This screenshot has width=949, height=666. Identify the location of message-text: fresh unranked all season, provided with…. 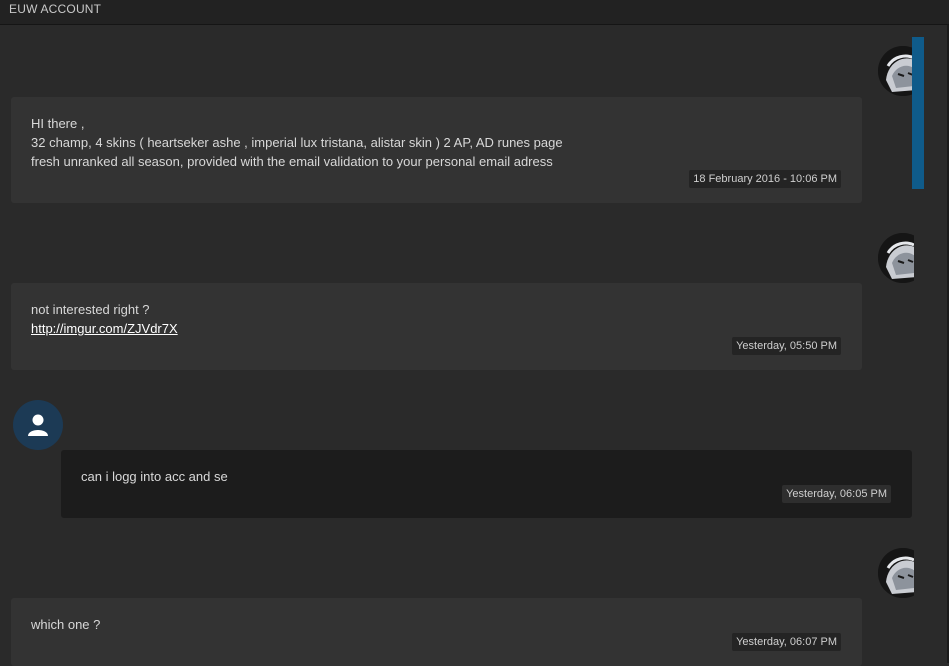
(292, 161).